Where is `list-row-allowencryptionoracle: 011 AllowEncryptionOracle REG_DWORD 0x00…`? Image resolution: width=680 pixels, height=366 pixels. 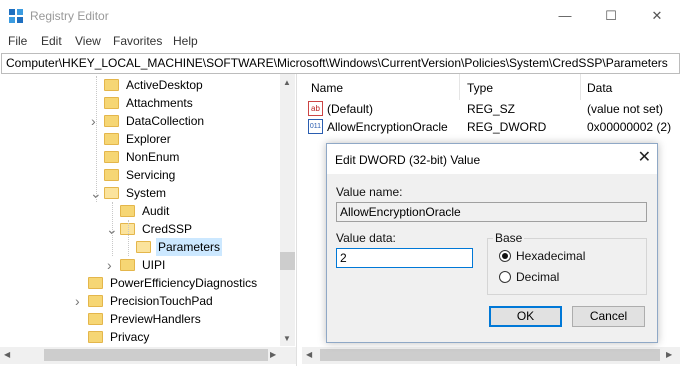 list-row-allowencryptionoracle: 011 AllowEncryptionOracle REG_DWORD 0x00… is located at coordinates (494, 127).